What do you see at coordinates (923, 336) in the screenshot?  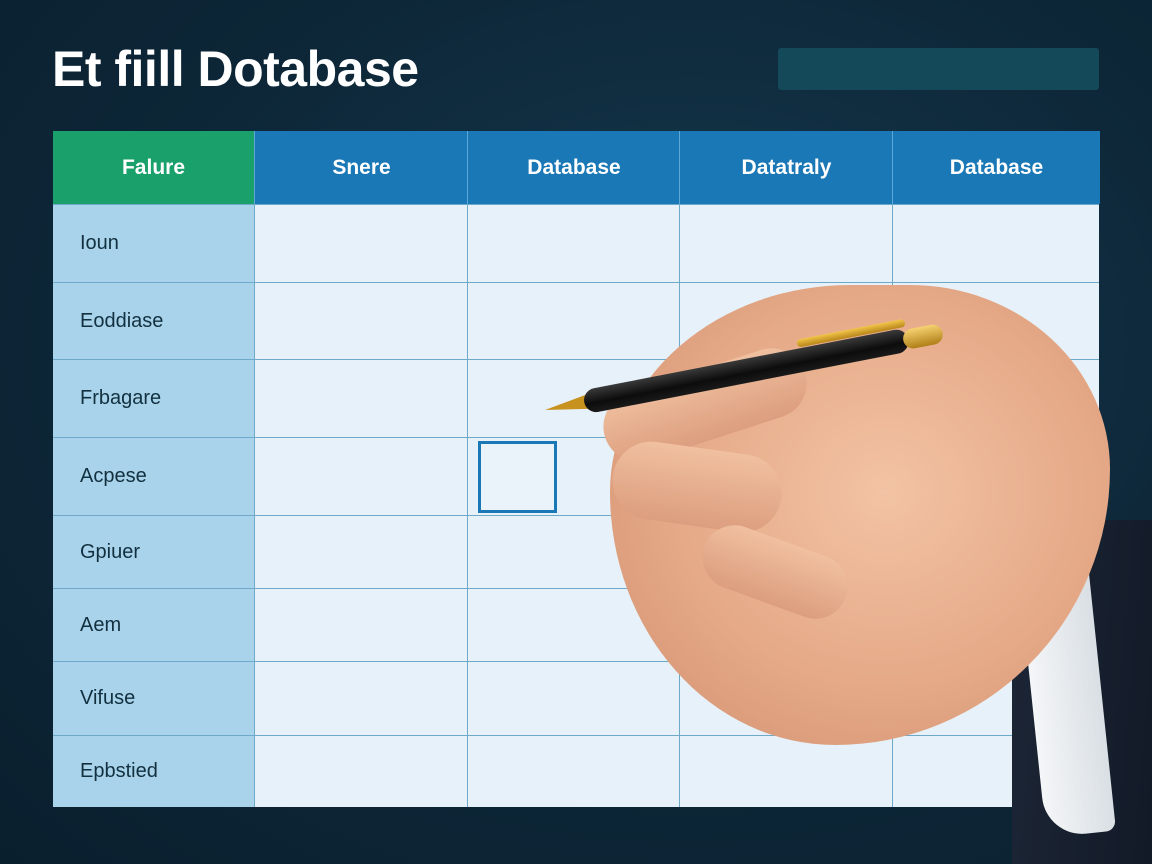 I see `pen-cap` at bounding box center [923, 336].